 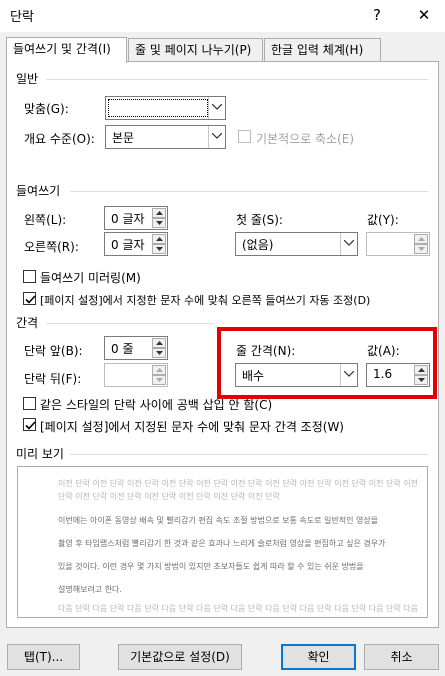 I want to click on cancel-button: 취소, so click(x=401, y=657).